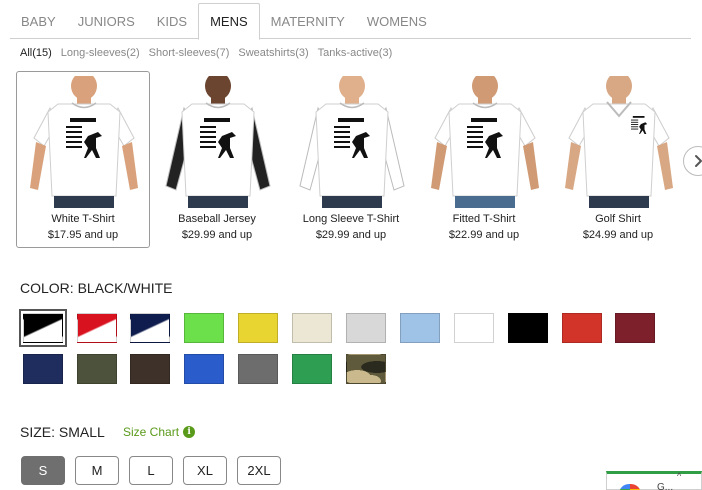 The image size is (702, 490). What do you see at coordinates (698, 161) in the screenshot?
I see `chevron-right-icon` at bounding box center [698, 161].